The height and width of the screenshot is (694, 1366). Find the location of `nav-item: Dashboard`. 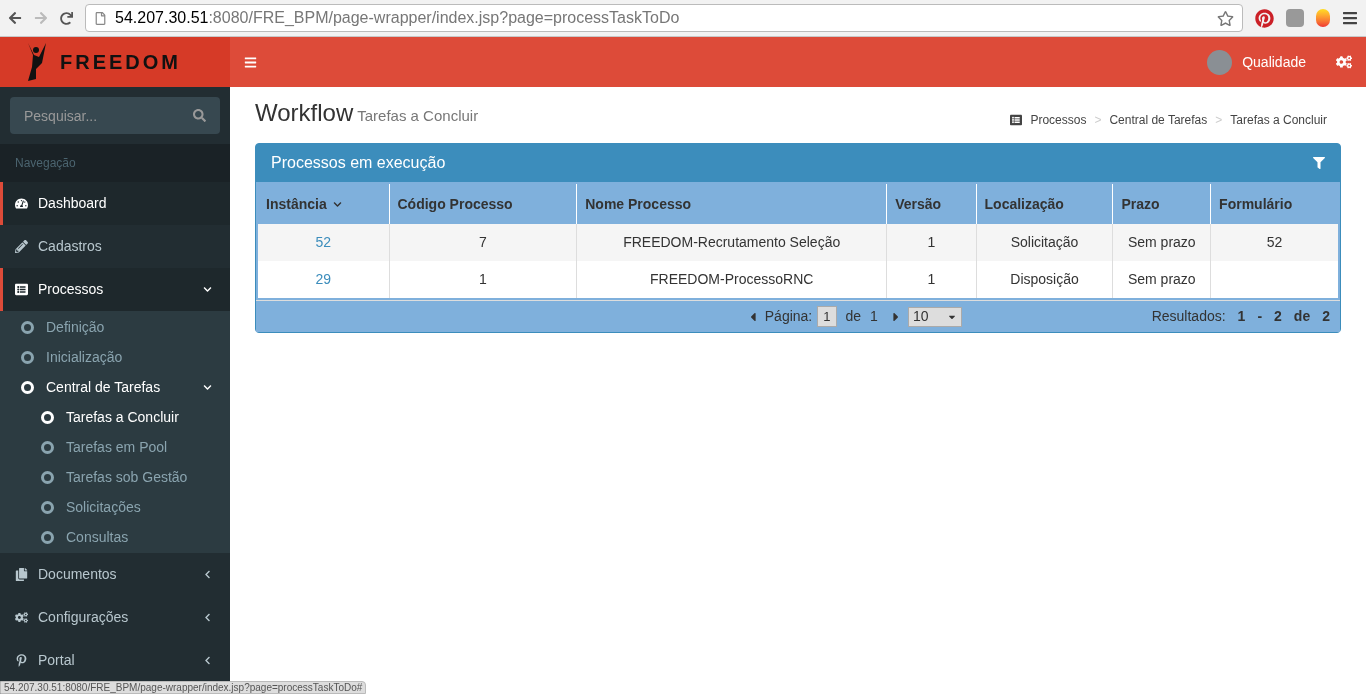

nav-item: Dashboard is located at coordinates (115, 203).